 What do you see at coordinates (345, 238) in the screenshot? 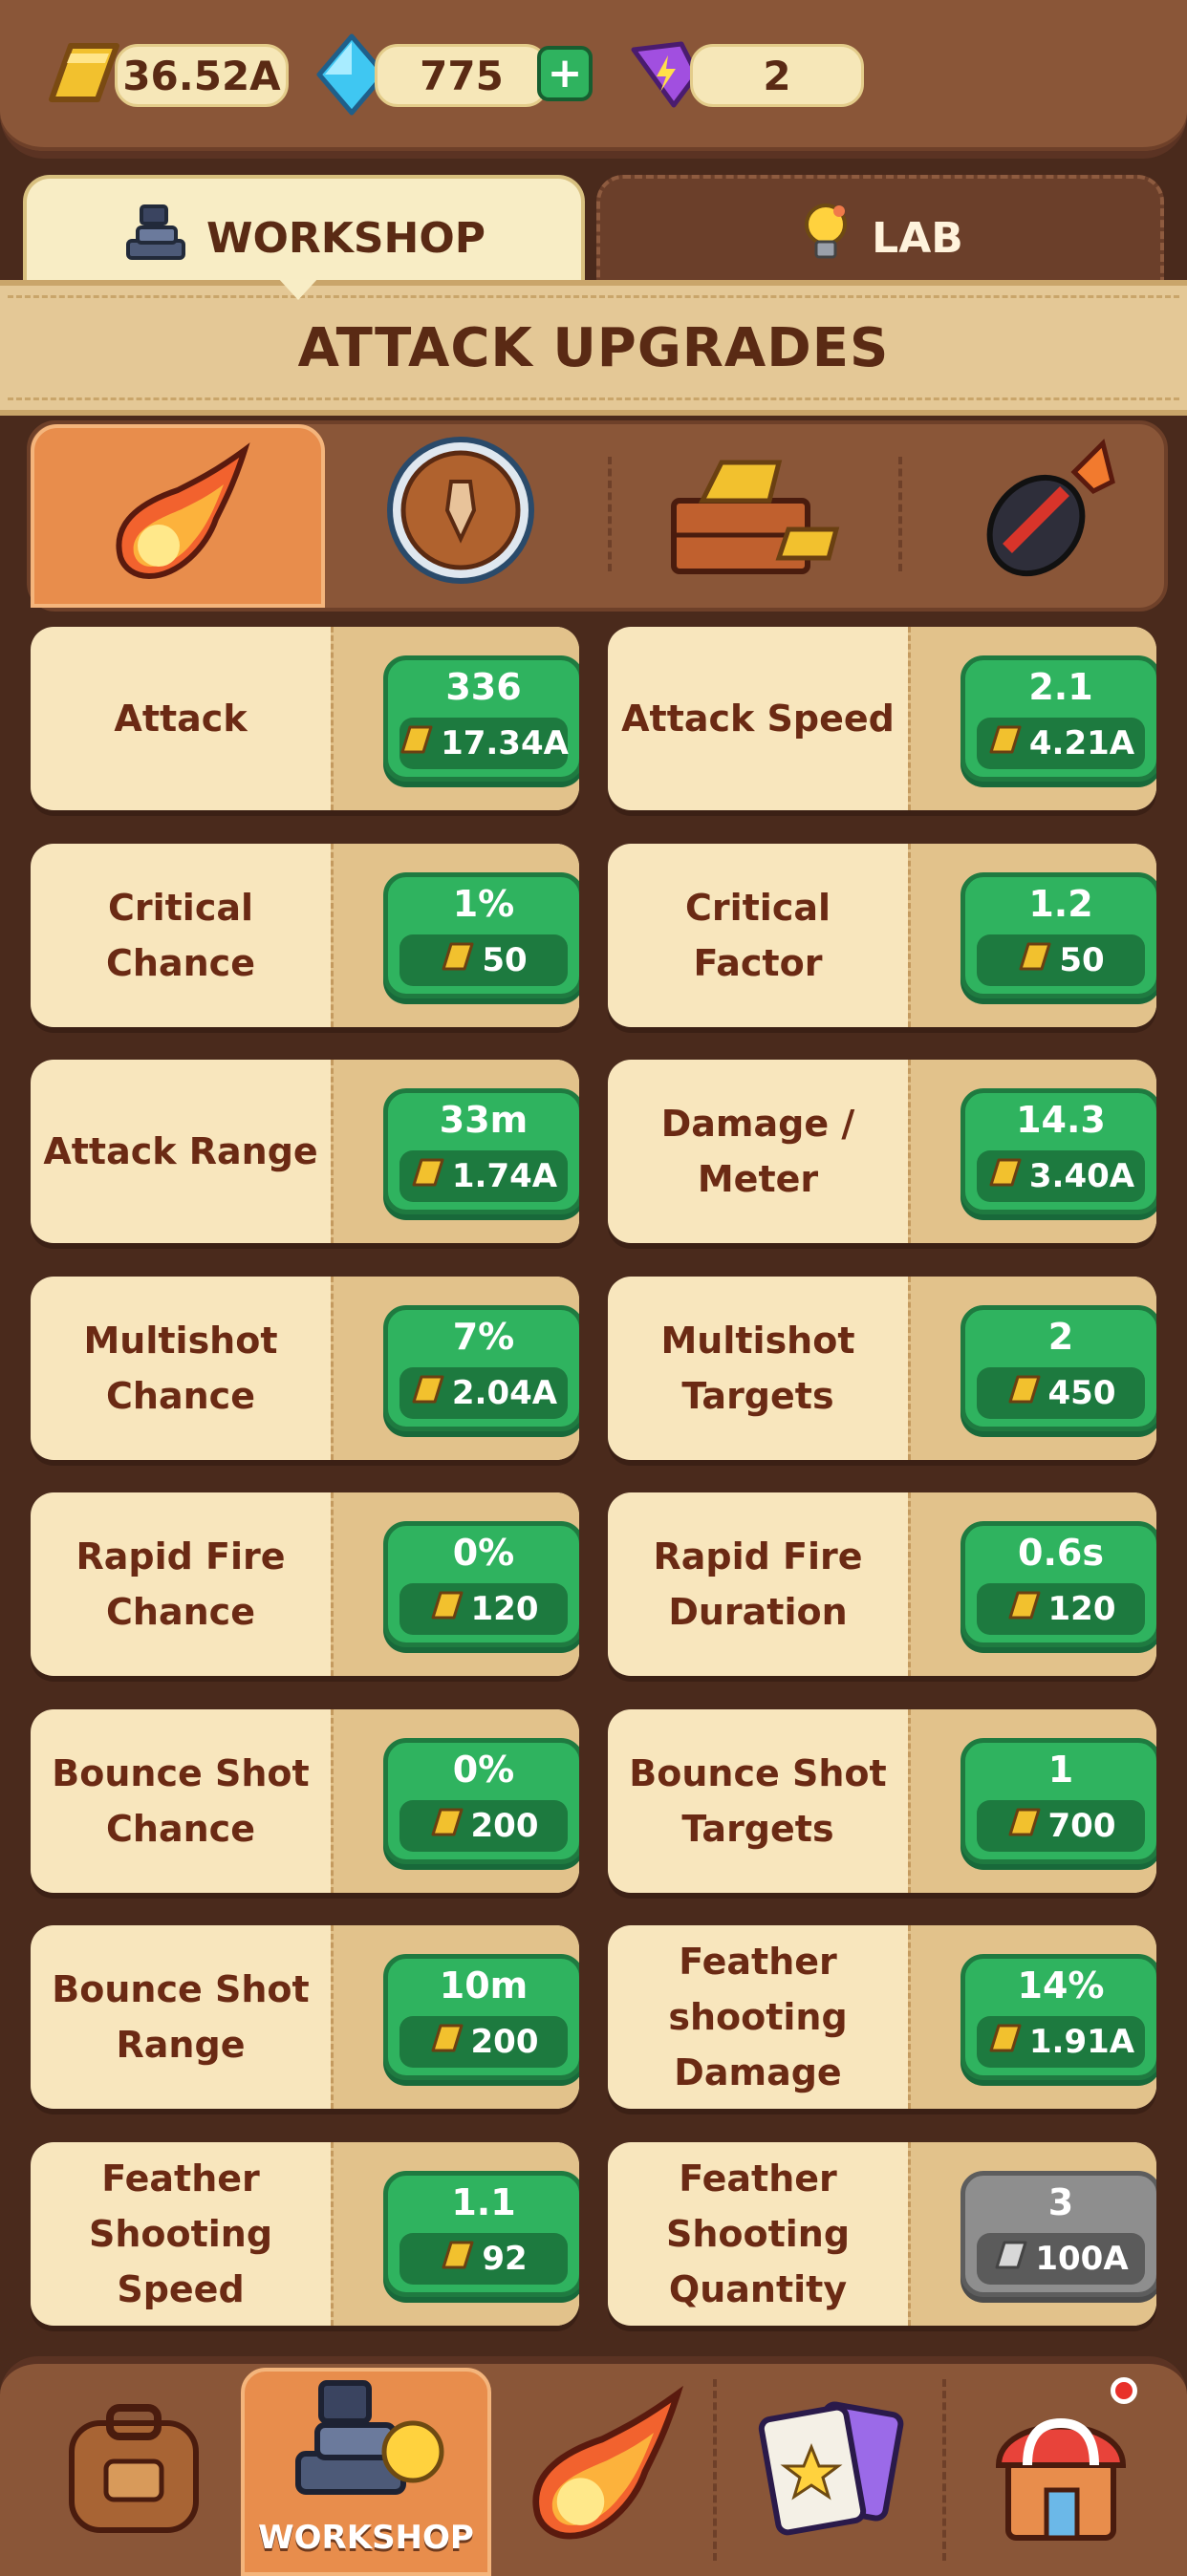
I see `tab-workshop-label: WORKSHOP` at bounding box center [345, 238].